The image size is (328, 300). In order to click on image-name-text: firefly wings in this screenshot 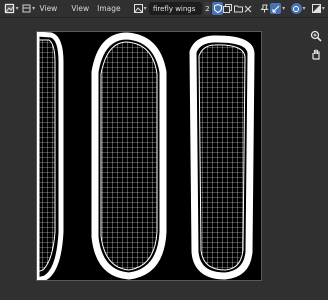, I will do `click(174, 8)`.